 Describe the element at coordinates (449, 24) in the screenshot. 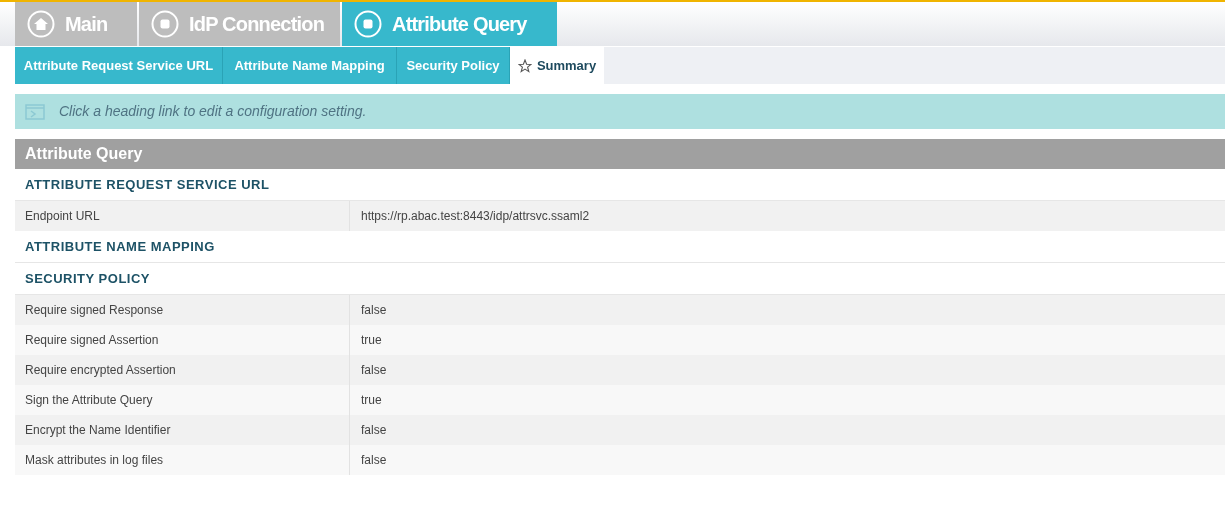

I see `main-tab: Attribute Query` at that location.